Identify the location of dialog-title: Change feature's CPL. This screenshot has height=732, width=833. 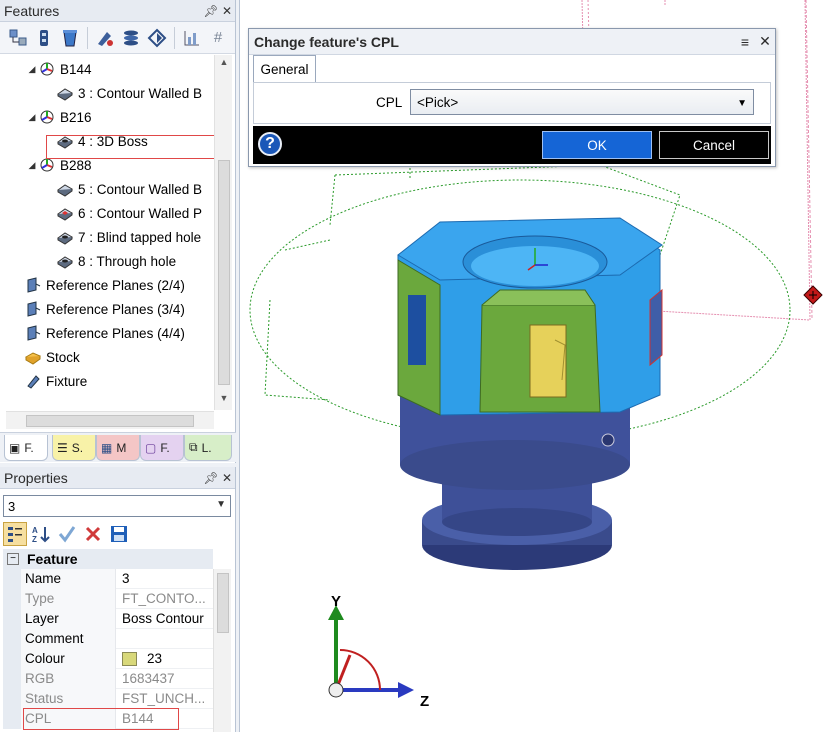
(326, 41).